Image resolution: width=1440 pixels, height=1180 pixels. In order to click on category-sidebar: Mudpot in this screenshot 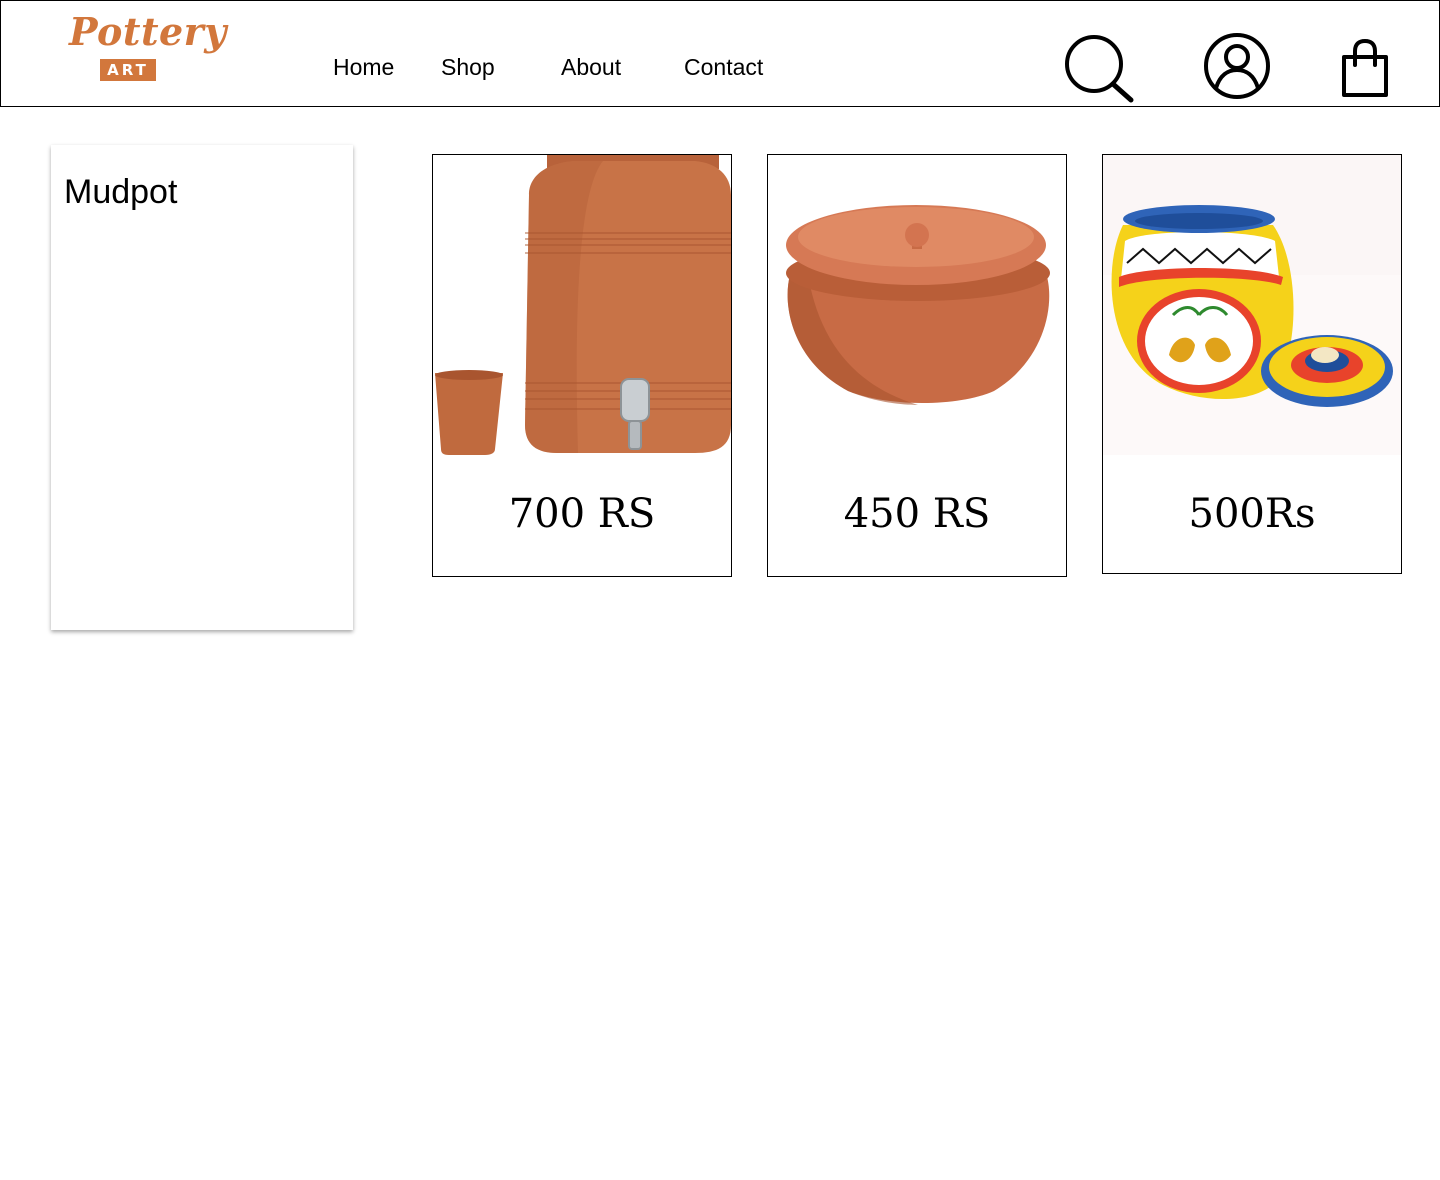, I will do `click(202, 387)`.